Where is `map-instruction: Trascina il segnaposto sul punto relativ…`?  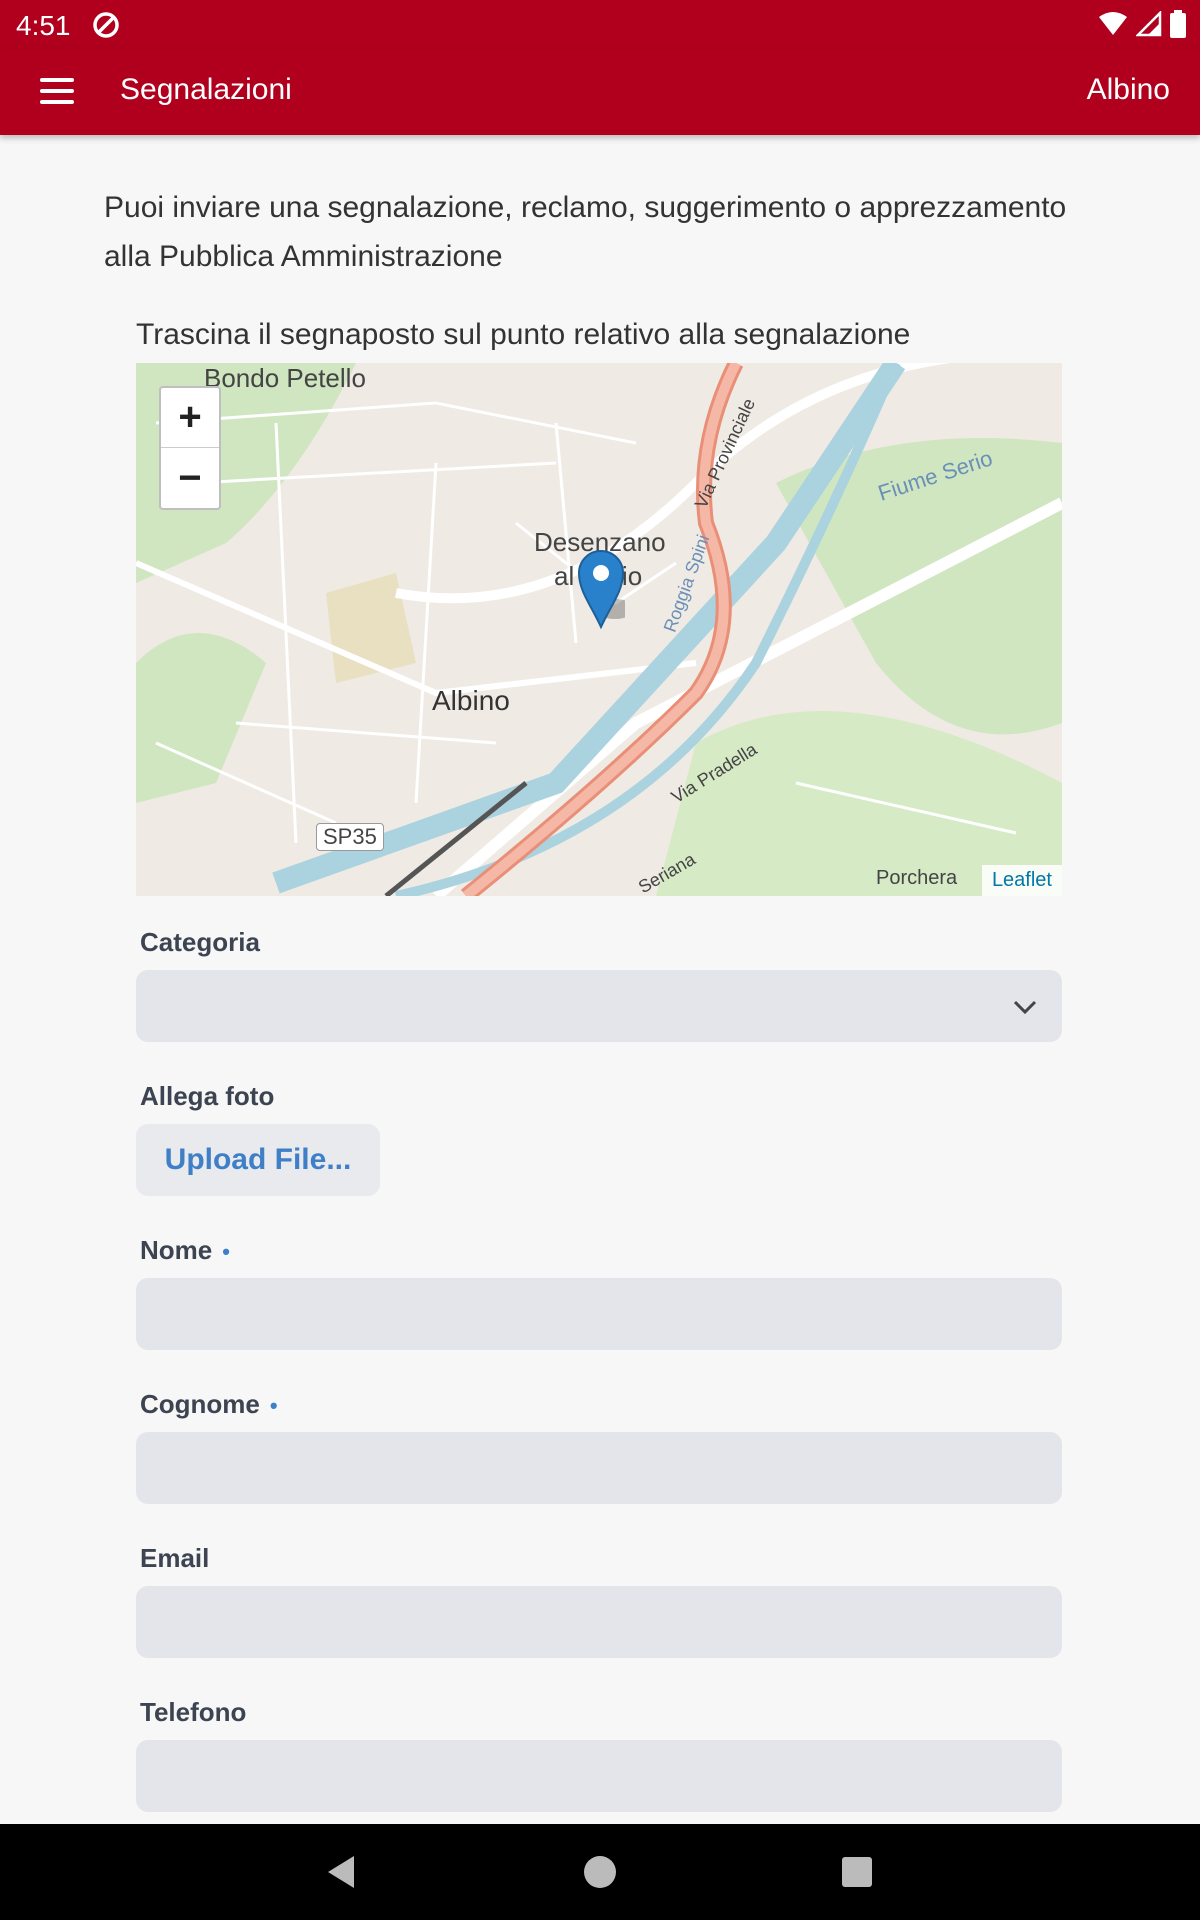 map-instruction: Trascina il segnaposto sul punto relativ… is located at coordinates (523, 334).